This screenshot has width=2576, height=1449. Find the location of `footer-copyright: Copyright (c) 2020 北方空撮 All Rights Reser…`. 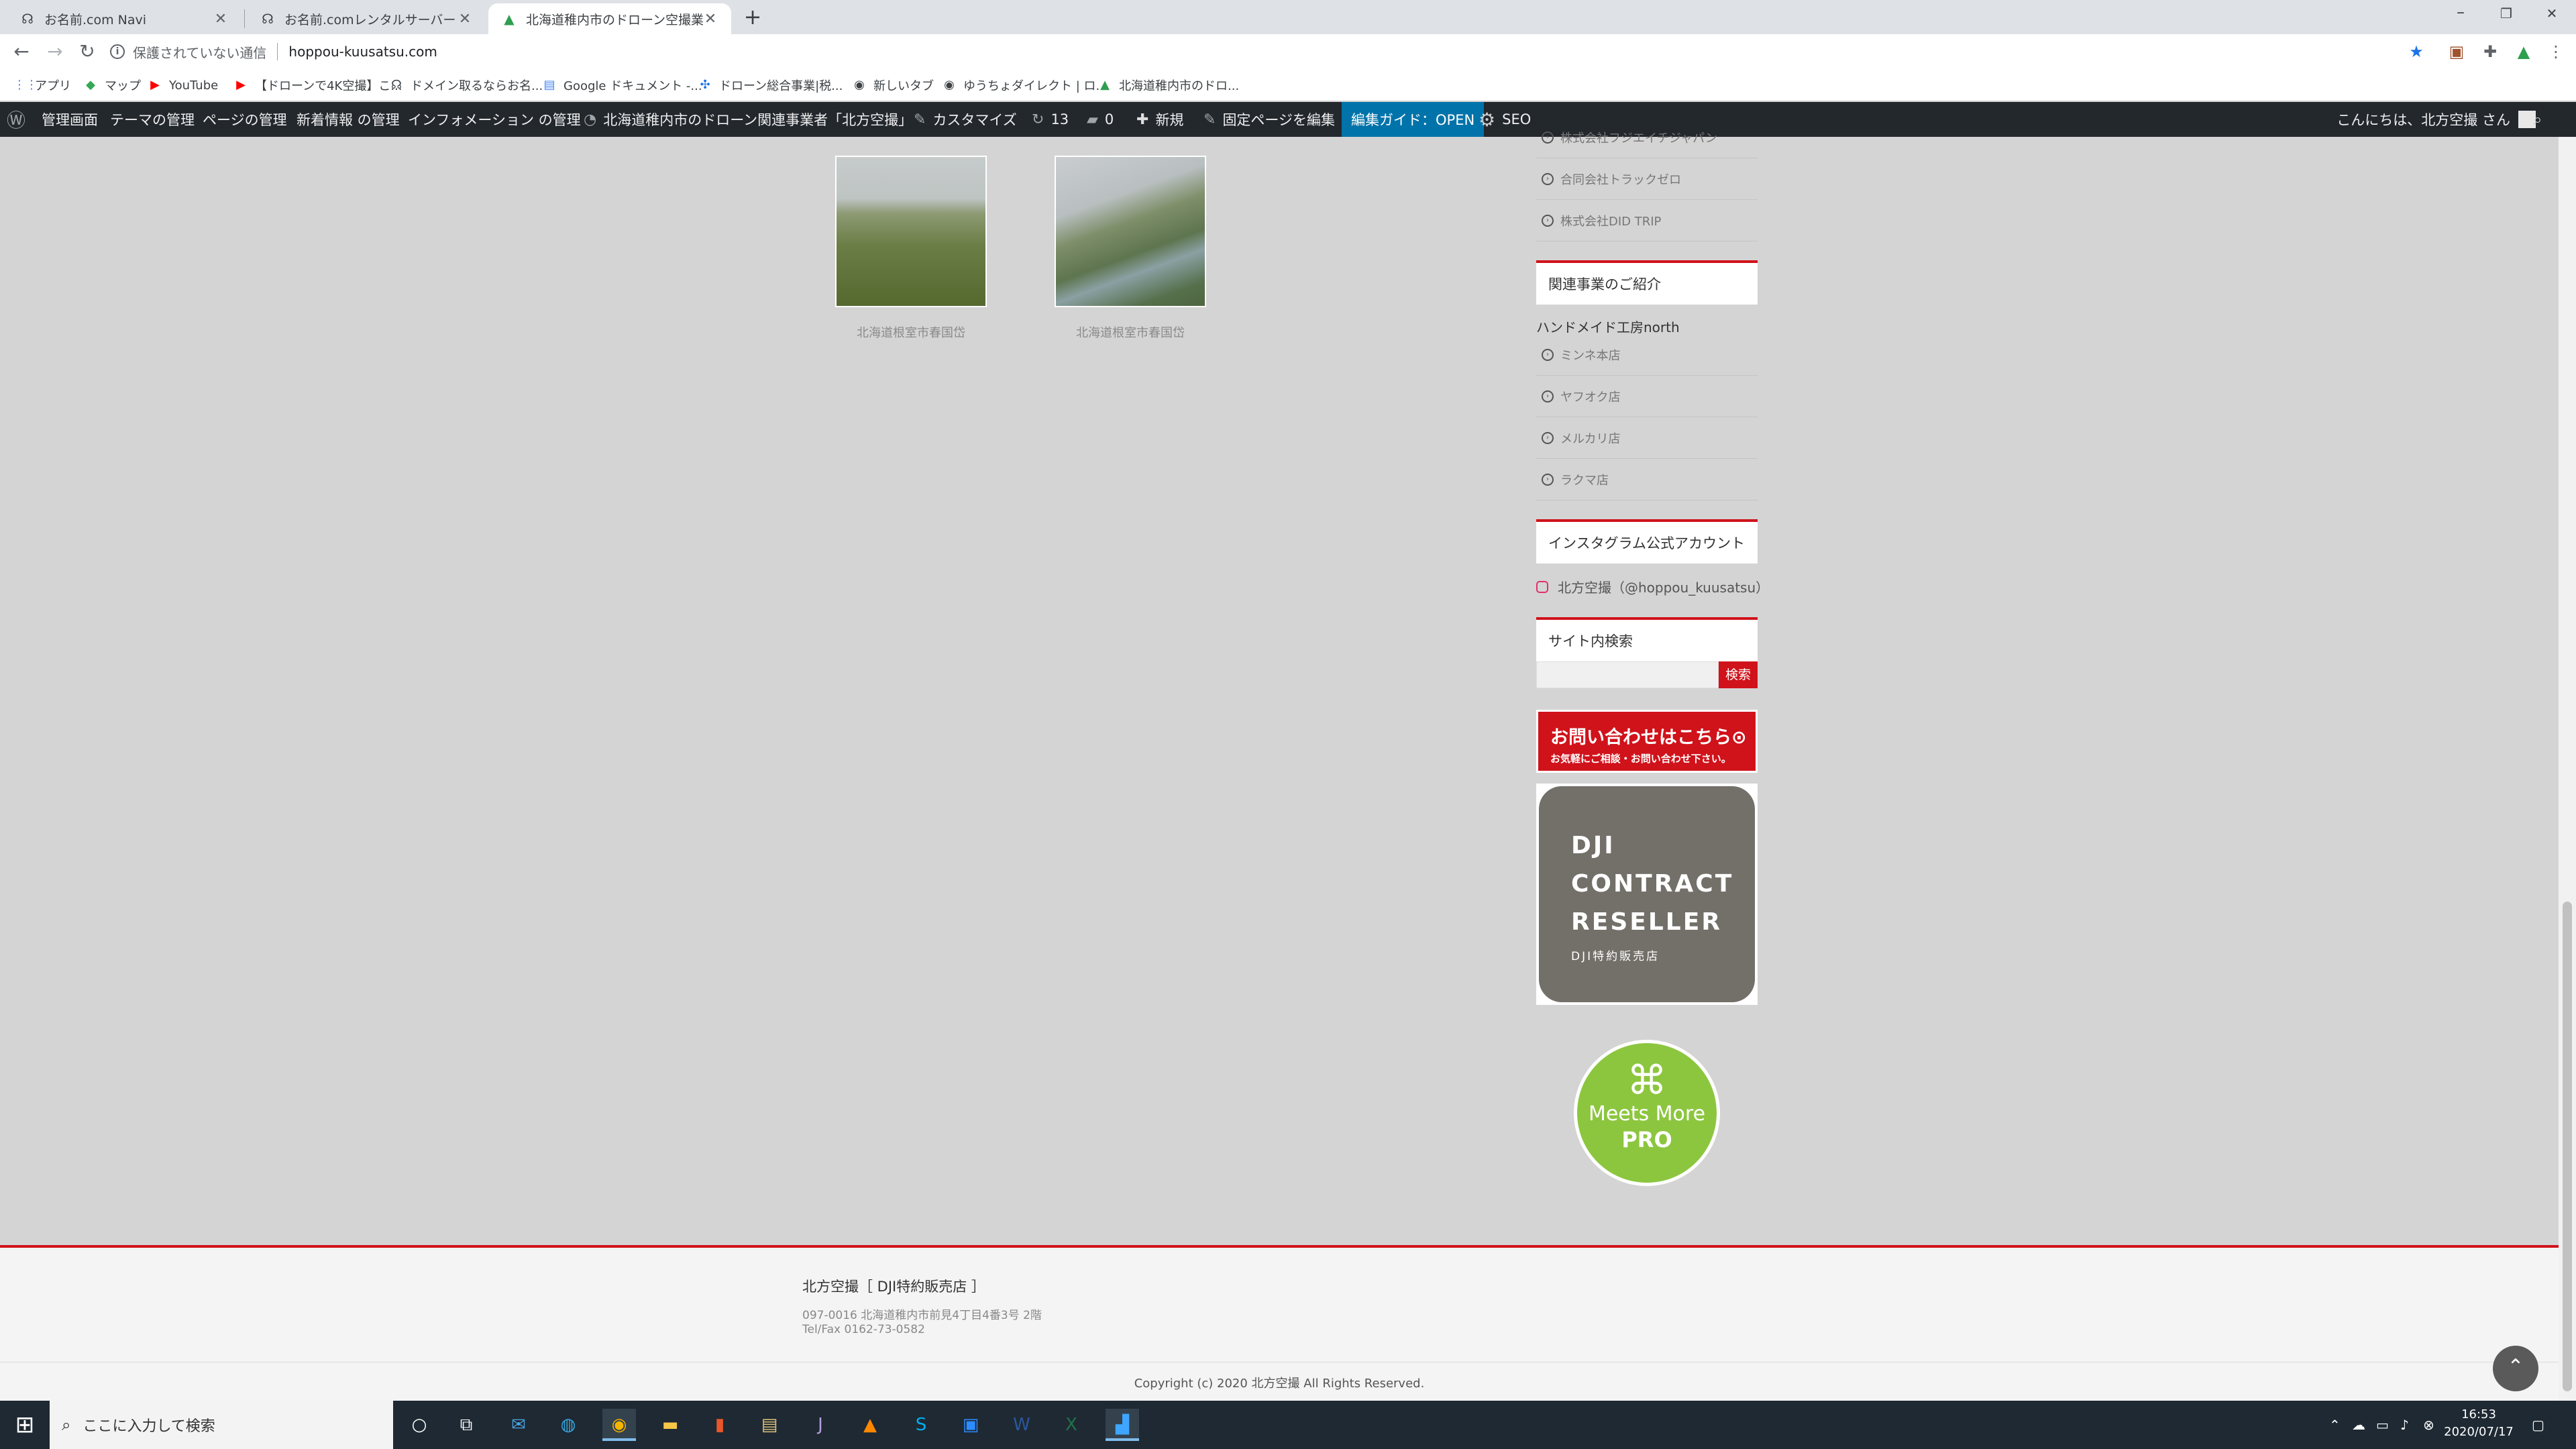

footer-copyright: Copyright (c) 2020 北方空撮 All Rights Reser… is located at coordinates (1279, 1384).